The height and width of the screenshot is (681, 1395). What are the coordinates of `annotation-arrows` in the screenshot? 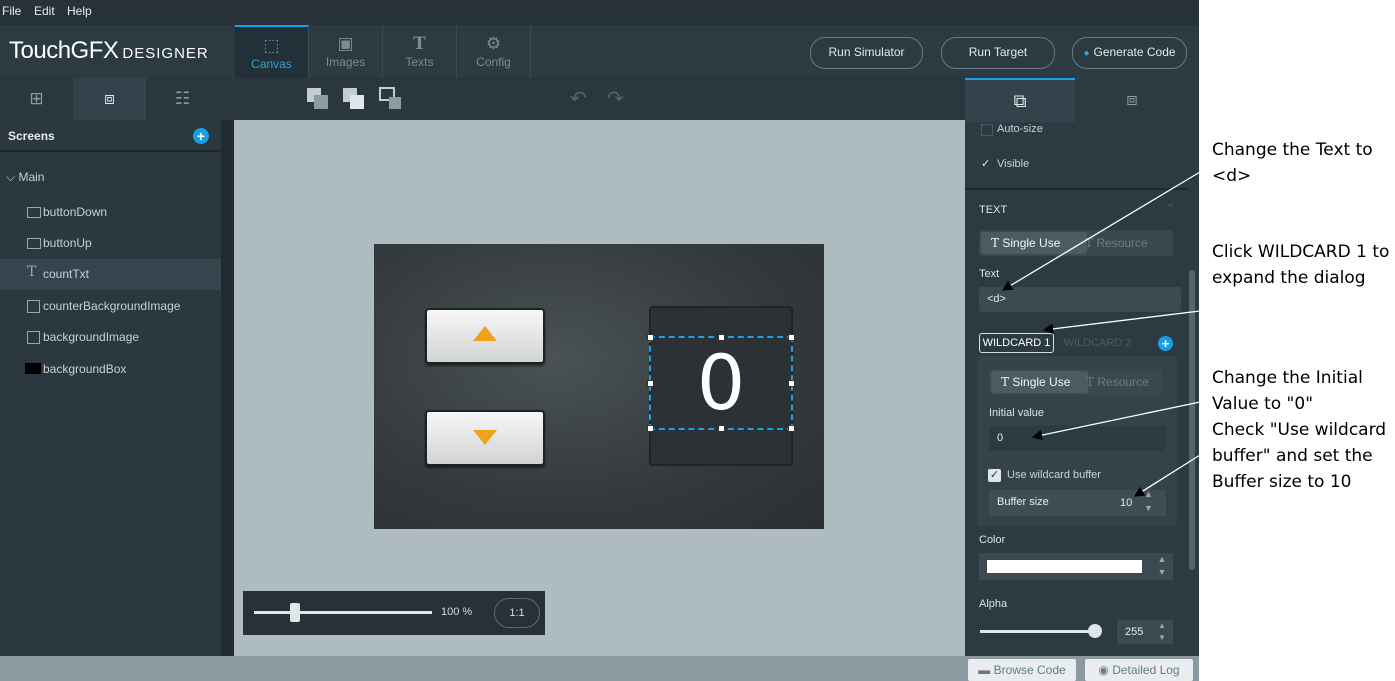 It's located at (1101, 334).